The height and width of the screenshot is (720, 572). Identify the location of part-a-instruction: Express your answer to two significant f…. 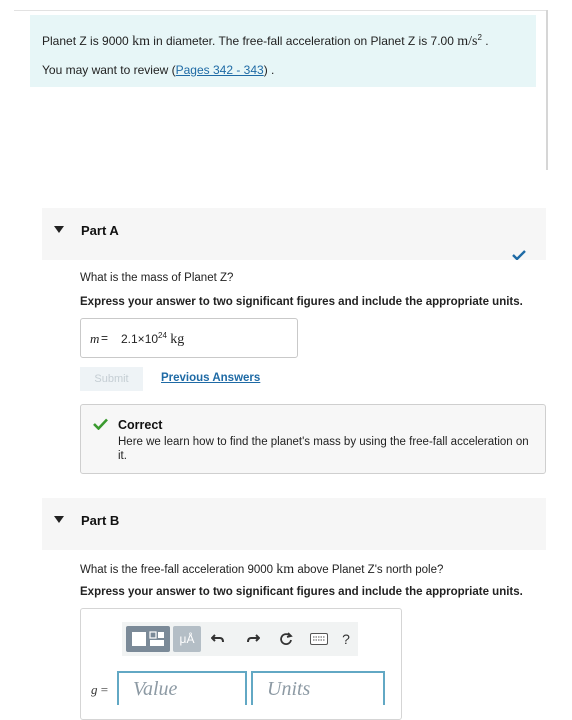
(301, 302).